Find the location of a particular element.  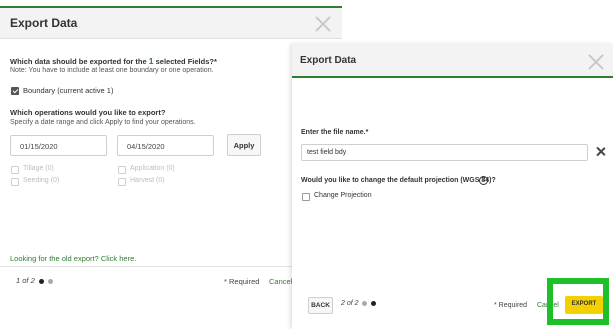

file-name-input: test field bdy is located at coordinates (444, 152).